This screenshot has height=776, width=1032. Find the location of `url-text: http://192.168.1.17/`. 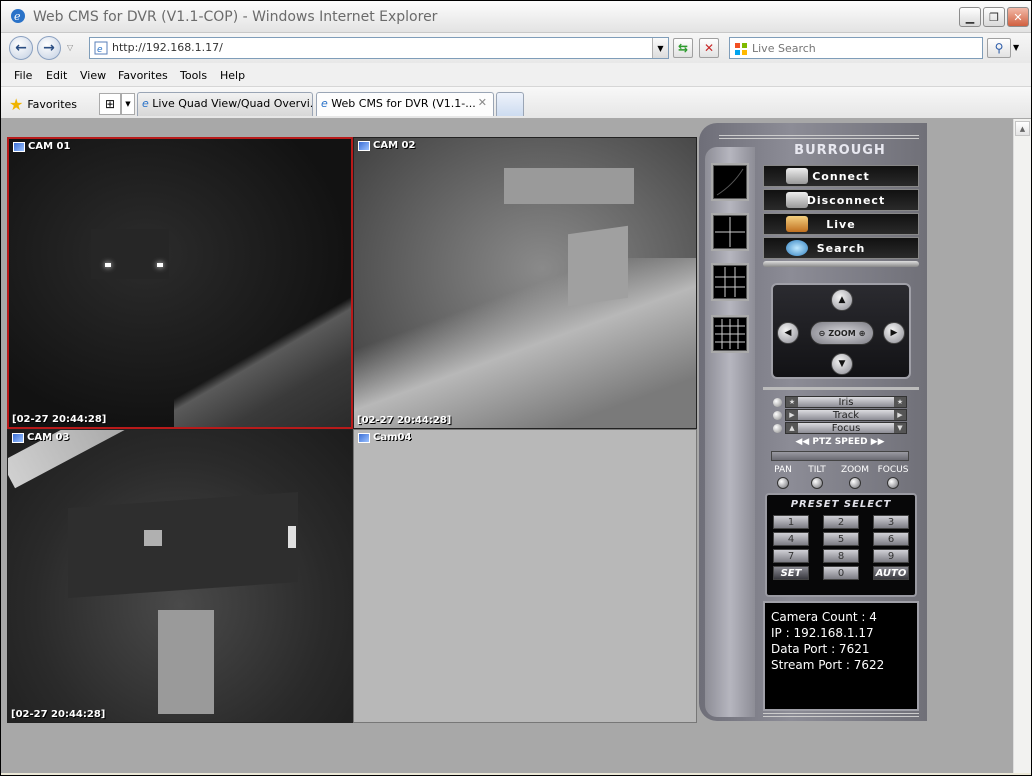

url-text: http://192.168.1.17/ is located at coordinates (167, 47).